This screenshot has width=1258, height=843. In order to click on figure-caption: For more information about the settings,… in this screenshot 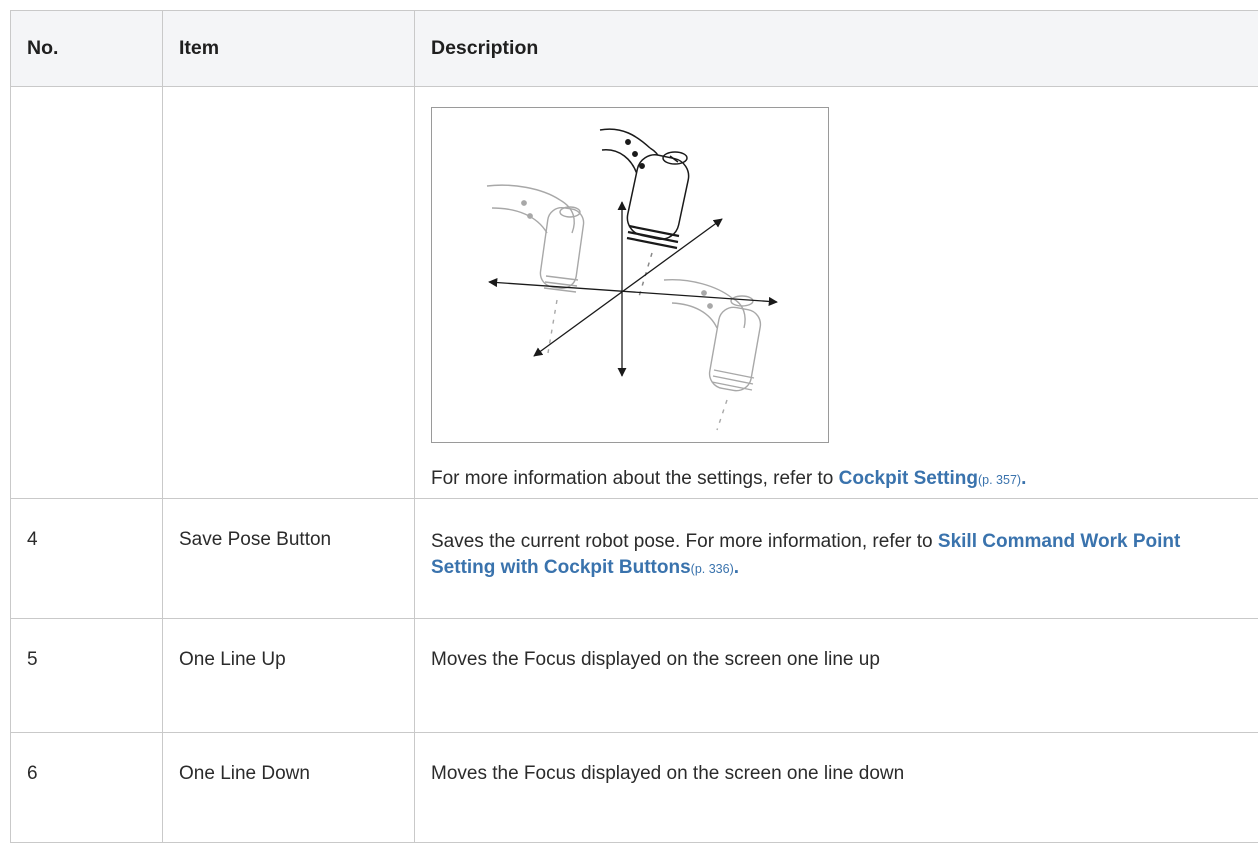, I will do `click(836, 479)`.